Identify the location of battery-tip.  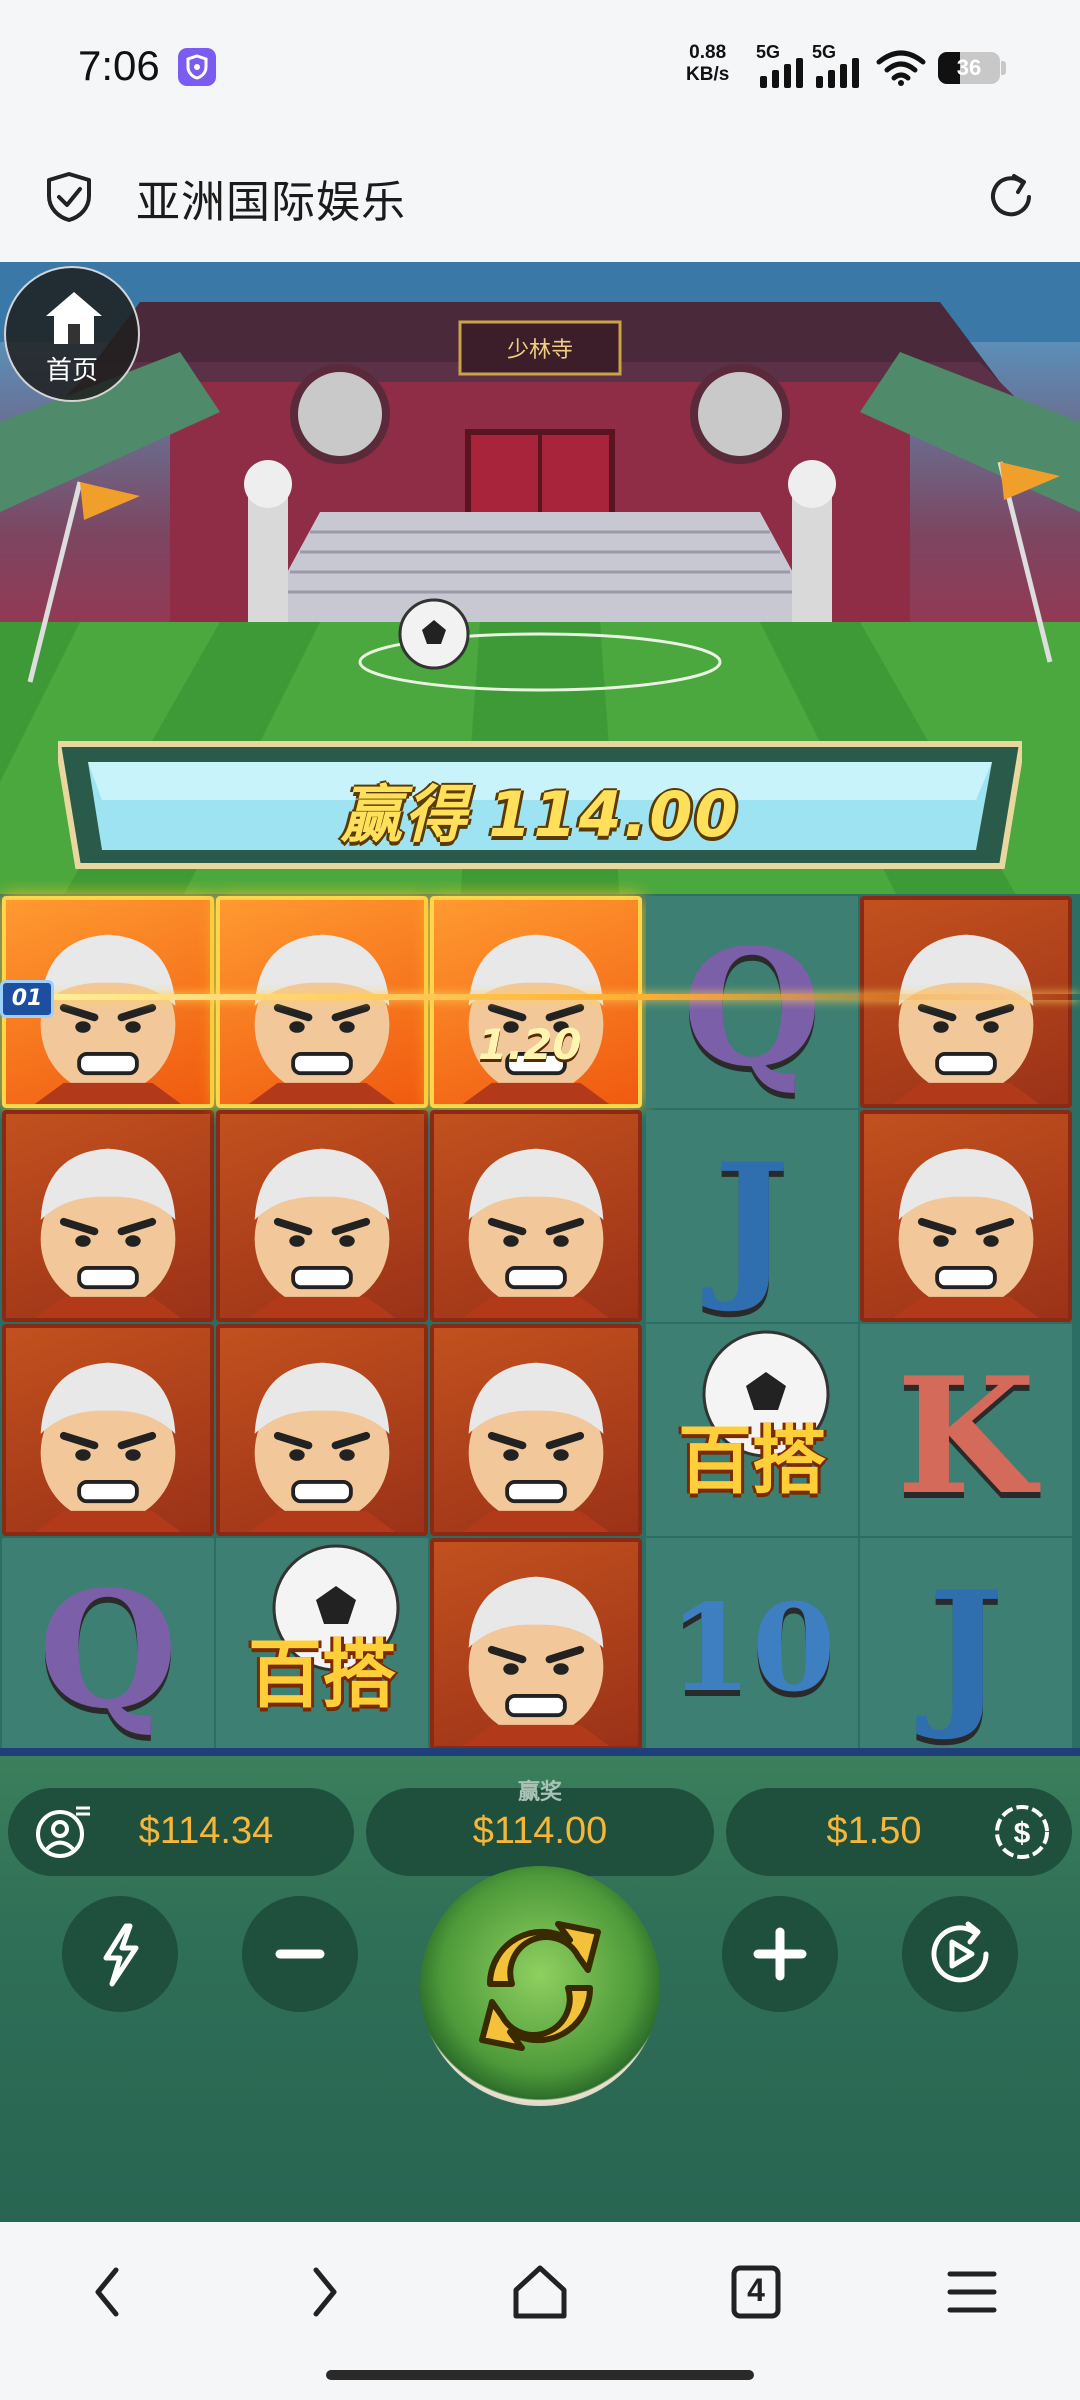
(1003, 68).